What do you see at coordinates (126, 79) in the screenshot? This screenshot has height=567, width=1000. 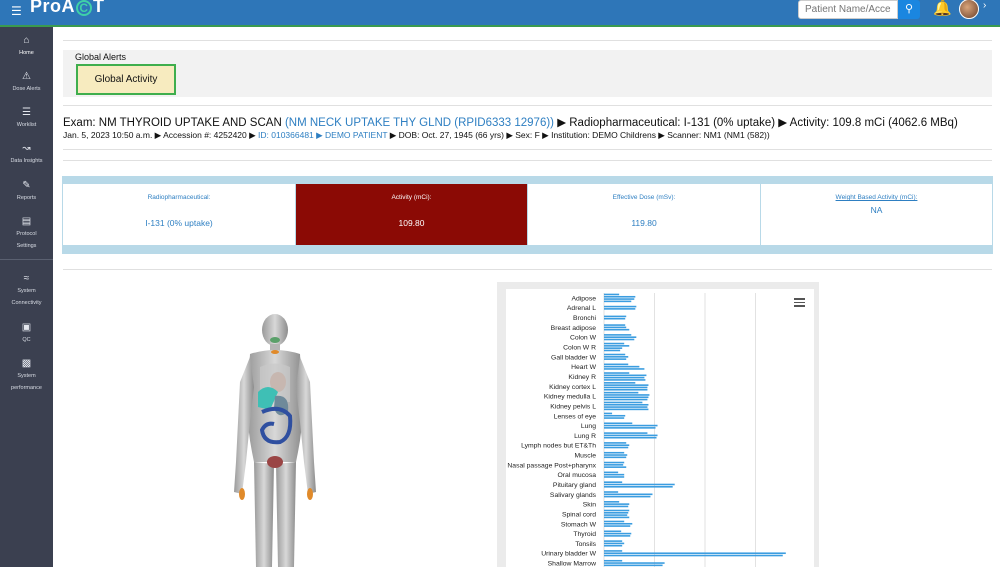 I see `global-activity-button: Global Activity` at bounding box center [126, 79].